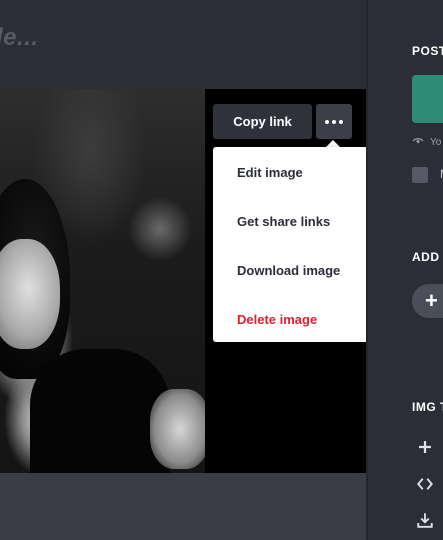 The width and height of the screenshot is (443, 540). I want to click on eye-icon, so click(418, 140).